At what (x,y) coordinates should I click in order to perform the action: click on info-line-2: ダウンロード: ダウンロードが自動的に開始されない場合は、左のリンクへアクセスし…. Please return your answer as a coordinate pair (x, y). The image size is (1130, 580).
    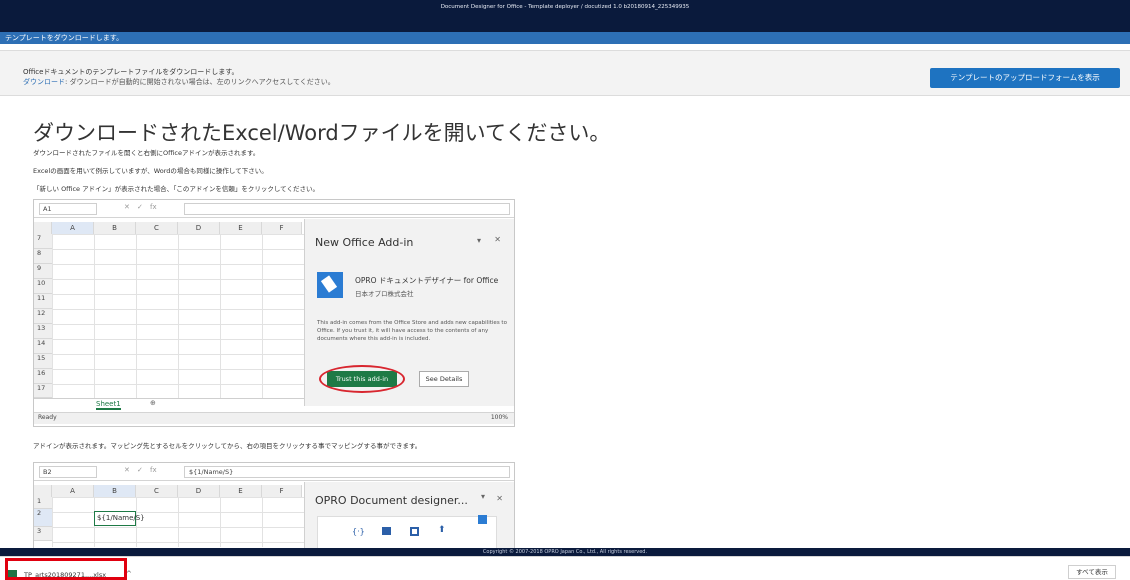
    Looking at the image, I should click on (179, 82).